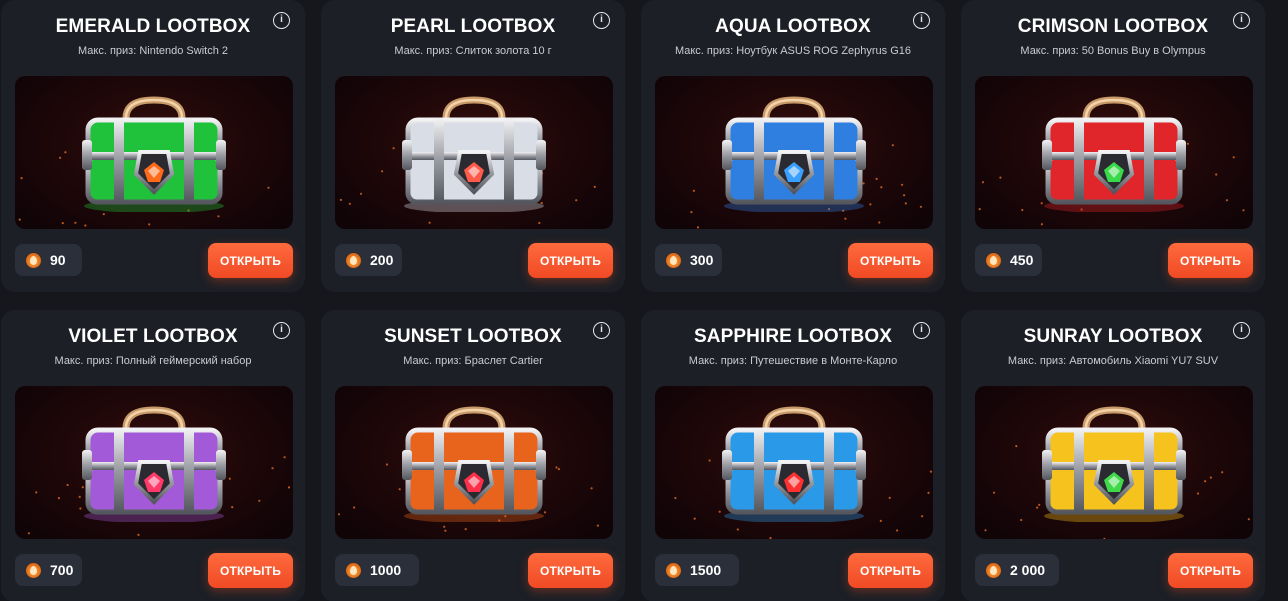 The width and height of the screenshot is (1288, 601). I want to click on max-prize-label: Макс. приз: Путешествие в Монте-Карло, so click(793, 361).